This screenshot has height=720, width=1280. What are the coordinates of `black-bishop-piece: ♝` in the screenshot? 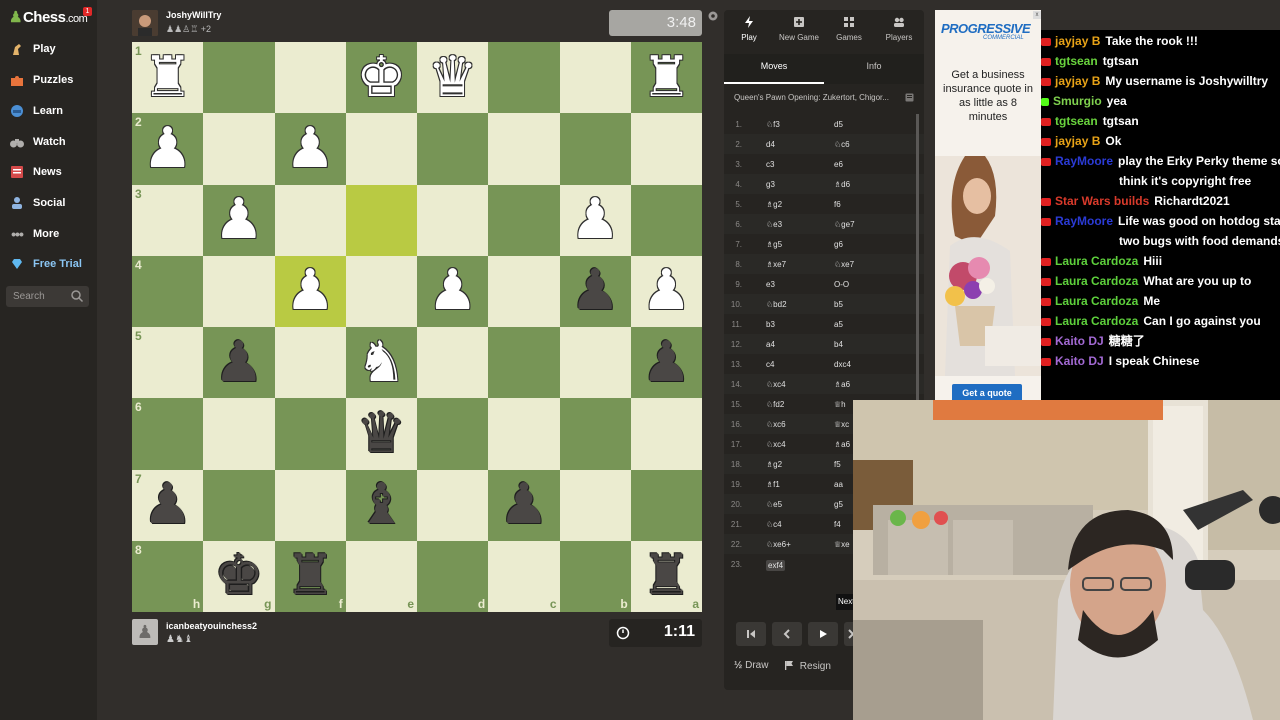 It's located at (381, 505).